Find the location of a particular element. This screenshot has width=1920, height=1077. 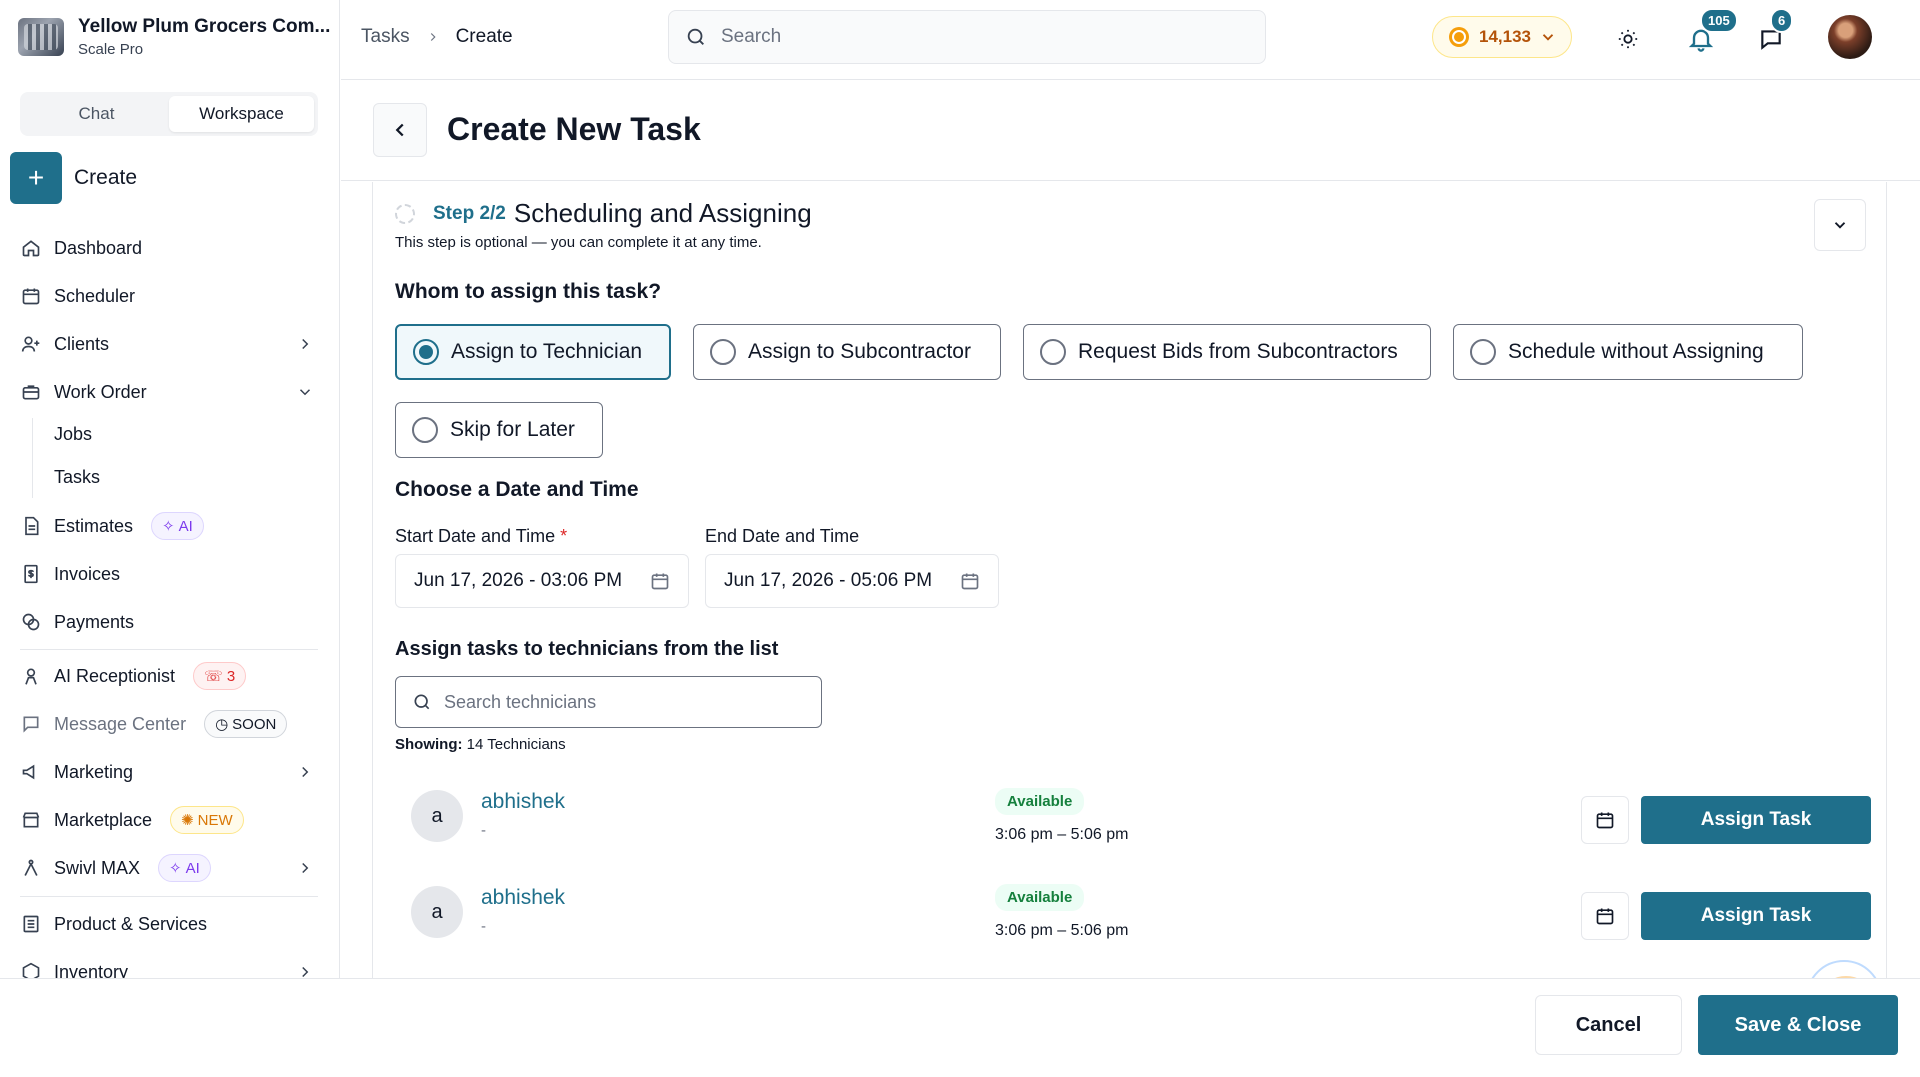

ai-badge: ✧ AI is located at coordinates (177, 526).